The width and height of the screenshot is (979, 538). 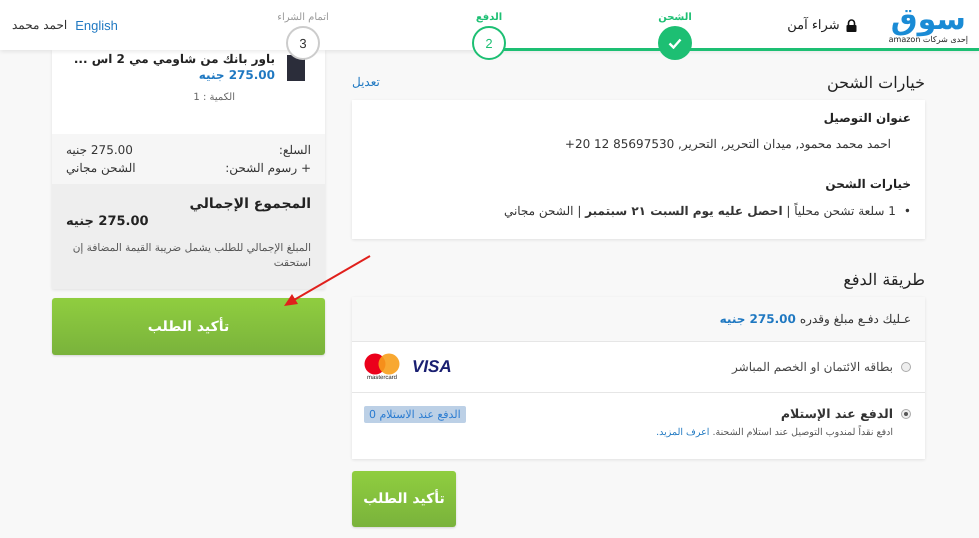 I want to click on user-name: احمد محمد, so click(x=40, y=25).